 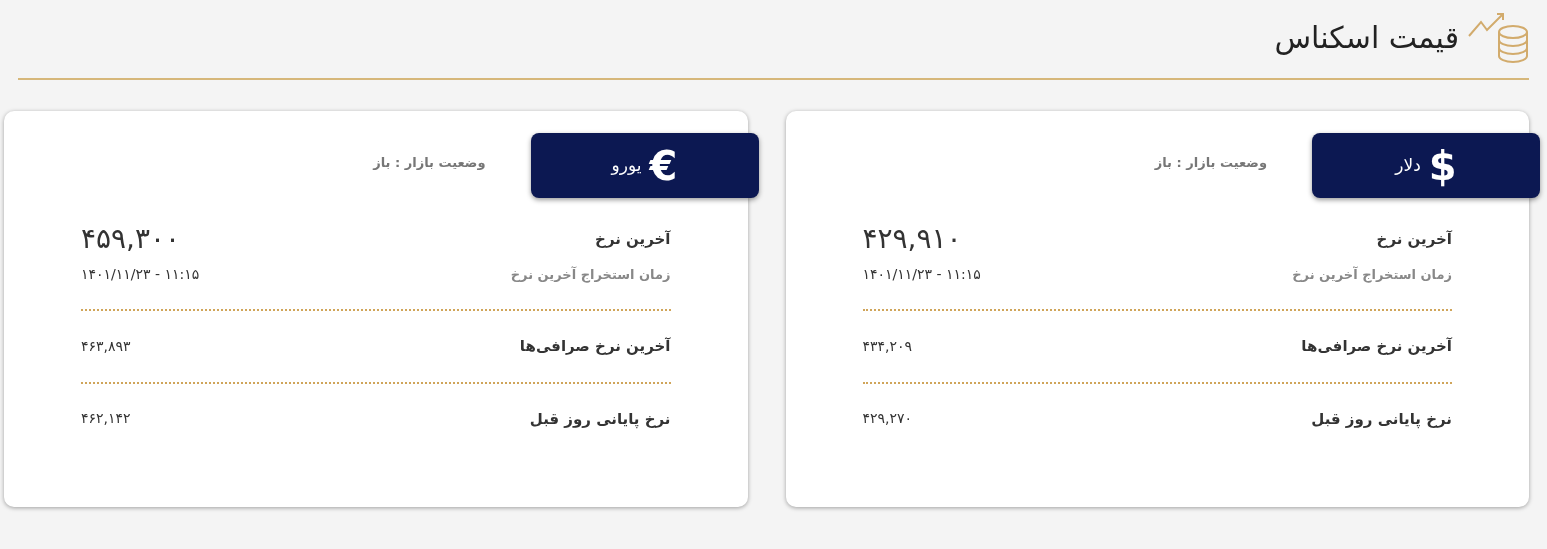 I want to click on currency-symbol: €, so click(x=663, y=165).